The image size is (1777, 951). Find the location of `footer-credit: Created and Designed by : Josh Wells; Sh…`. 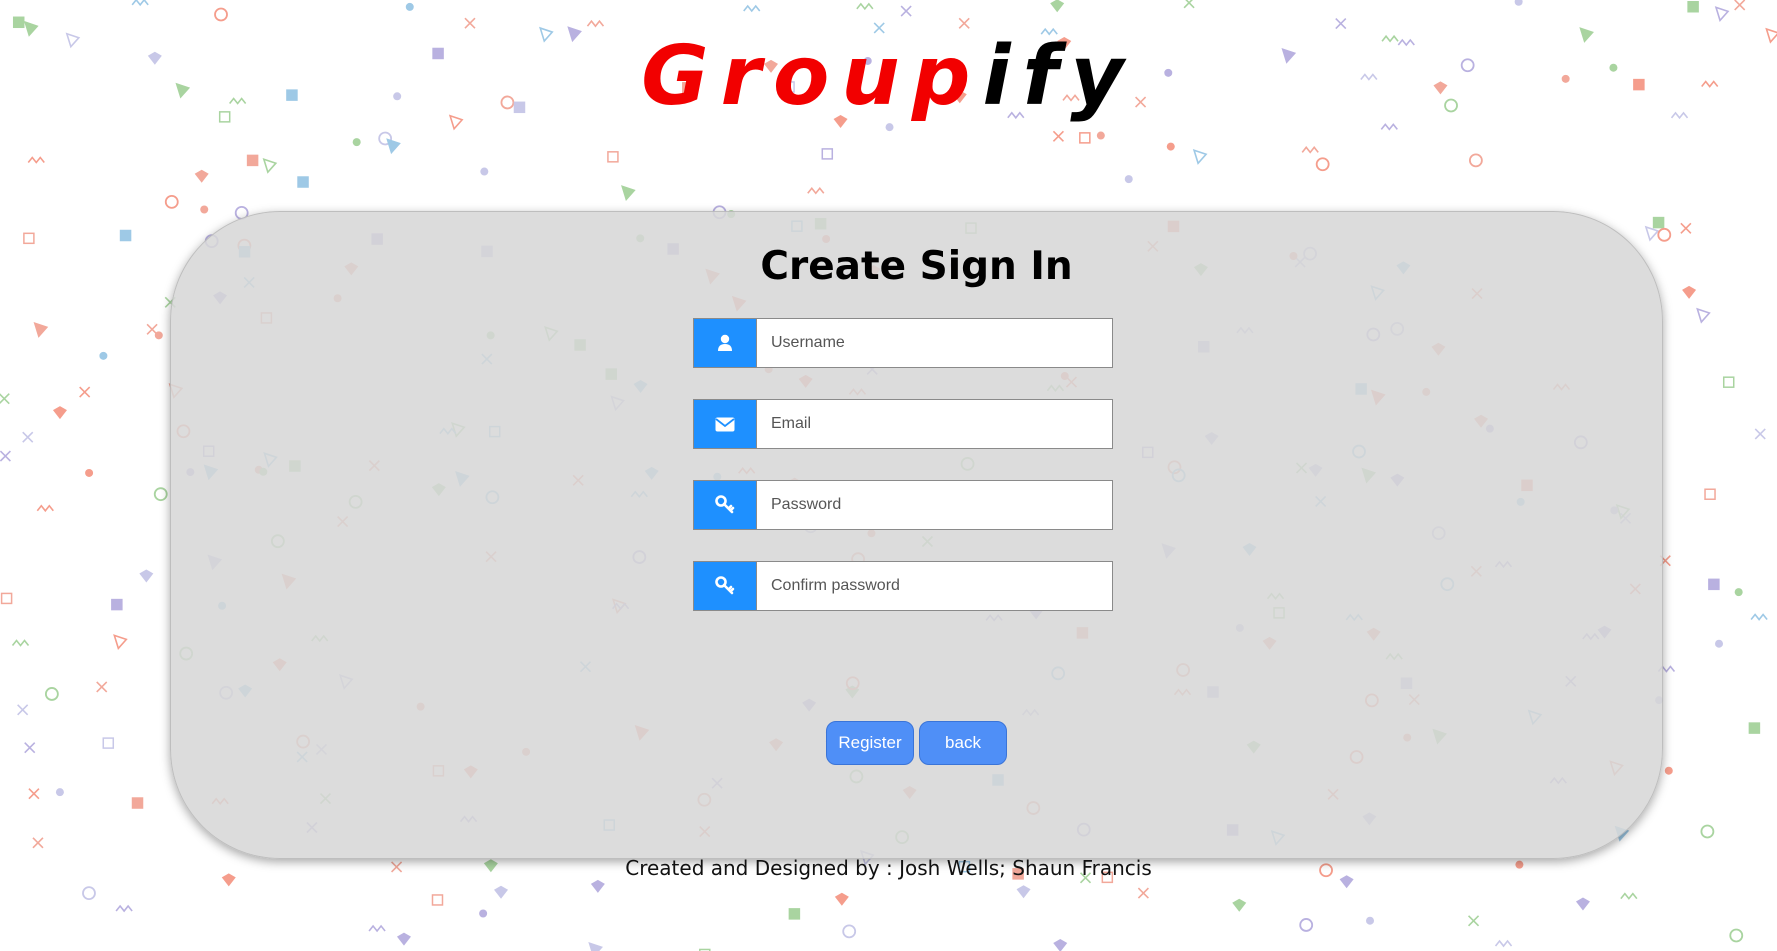

footer-credit: Created and Designed by : Josh Wells; Sh… is located at coordinates (888, 868).